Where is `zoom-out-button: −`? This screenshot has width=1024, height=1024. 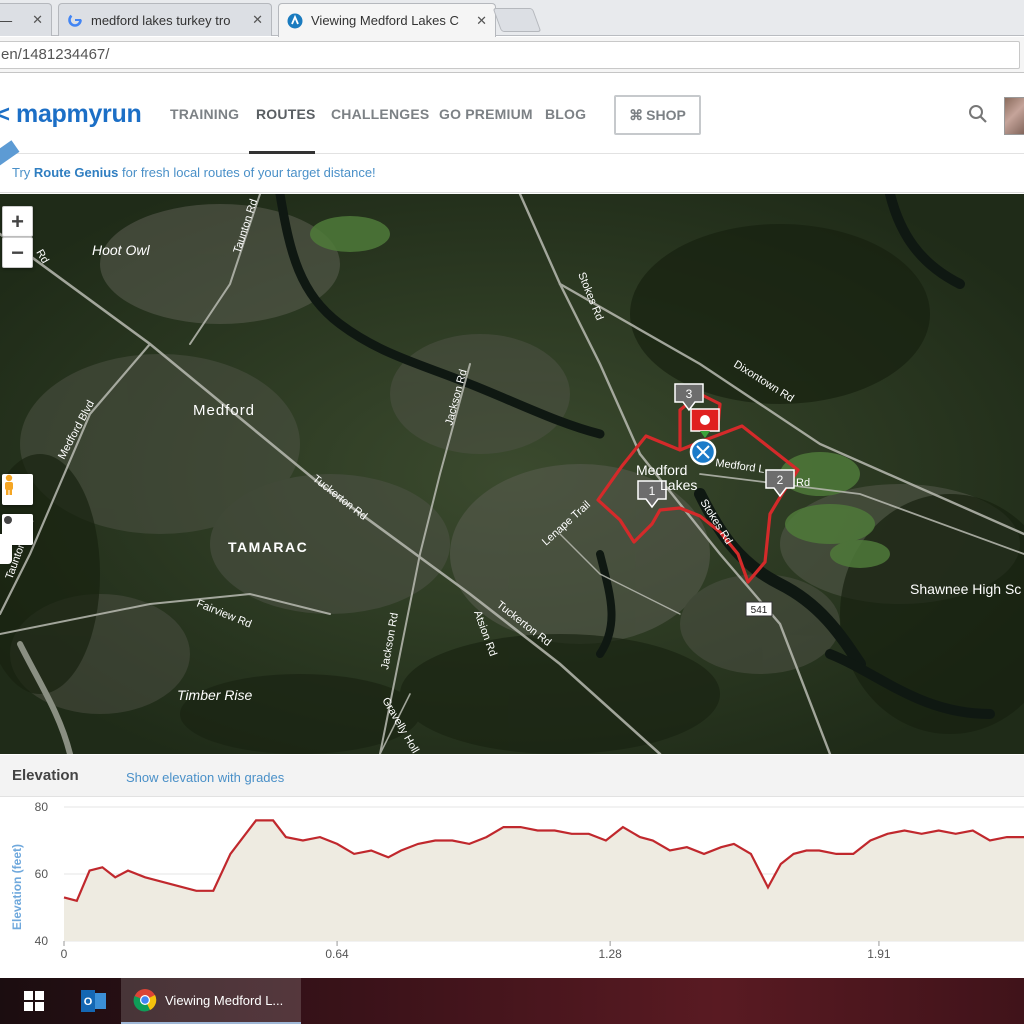
zoom-out-button: − is located at coordinates (17, 252).